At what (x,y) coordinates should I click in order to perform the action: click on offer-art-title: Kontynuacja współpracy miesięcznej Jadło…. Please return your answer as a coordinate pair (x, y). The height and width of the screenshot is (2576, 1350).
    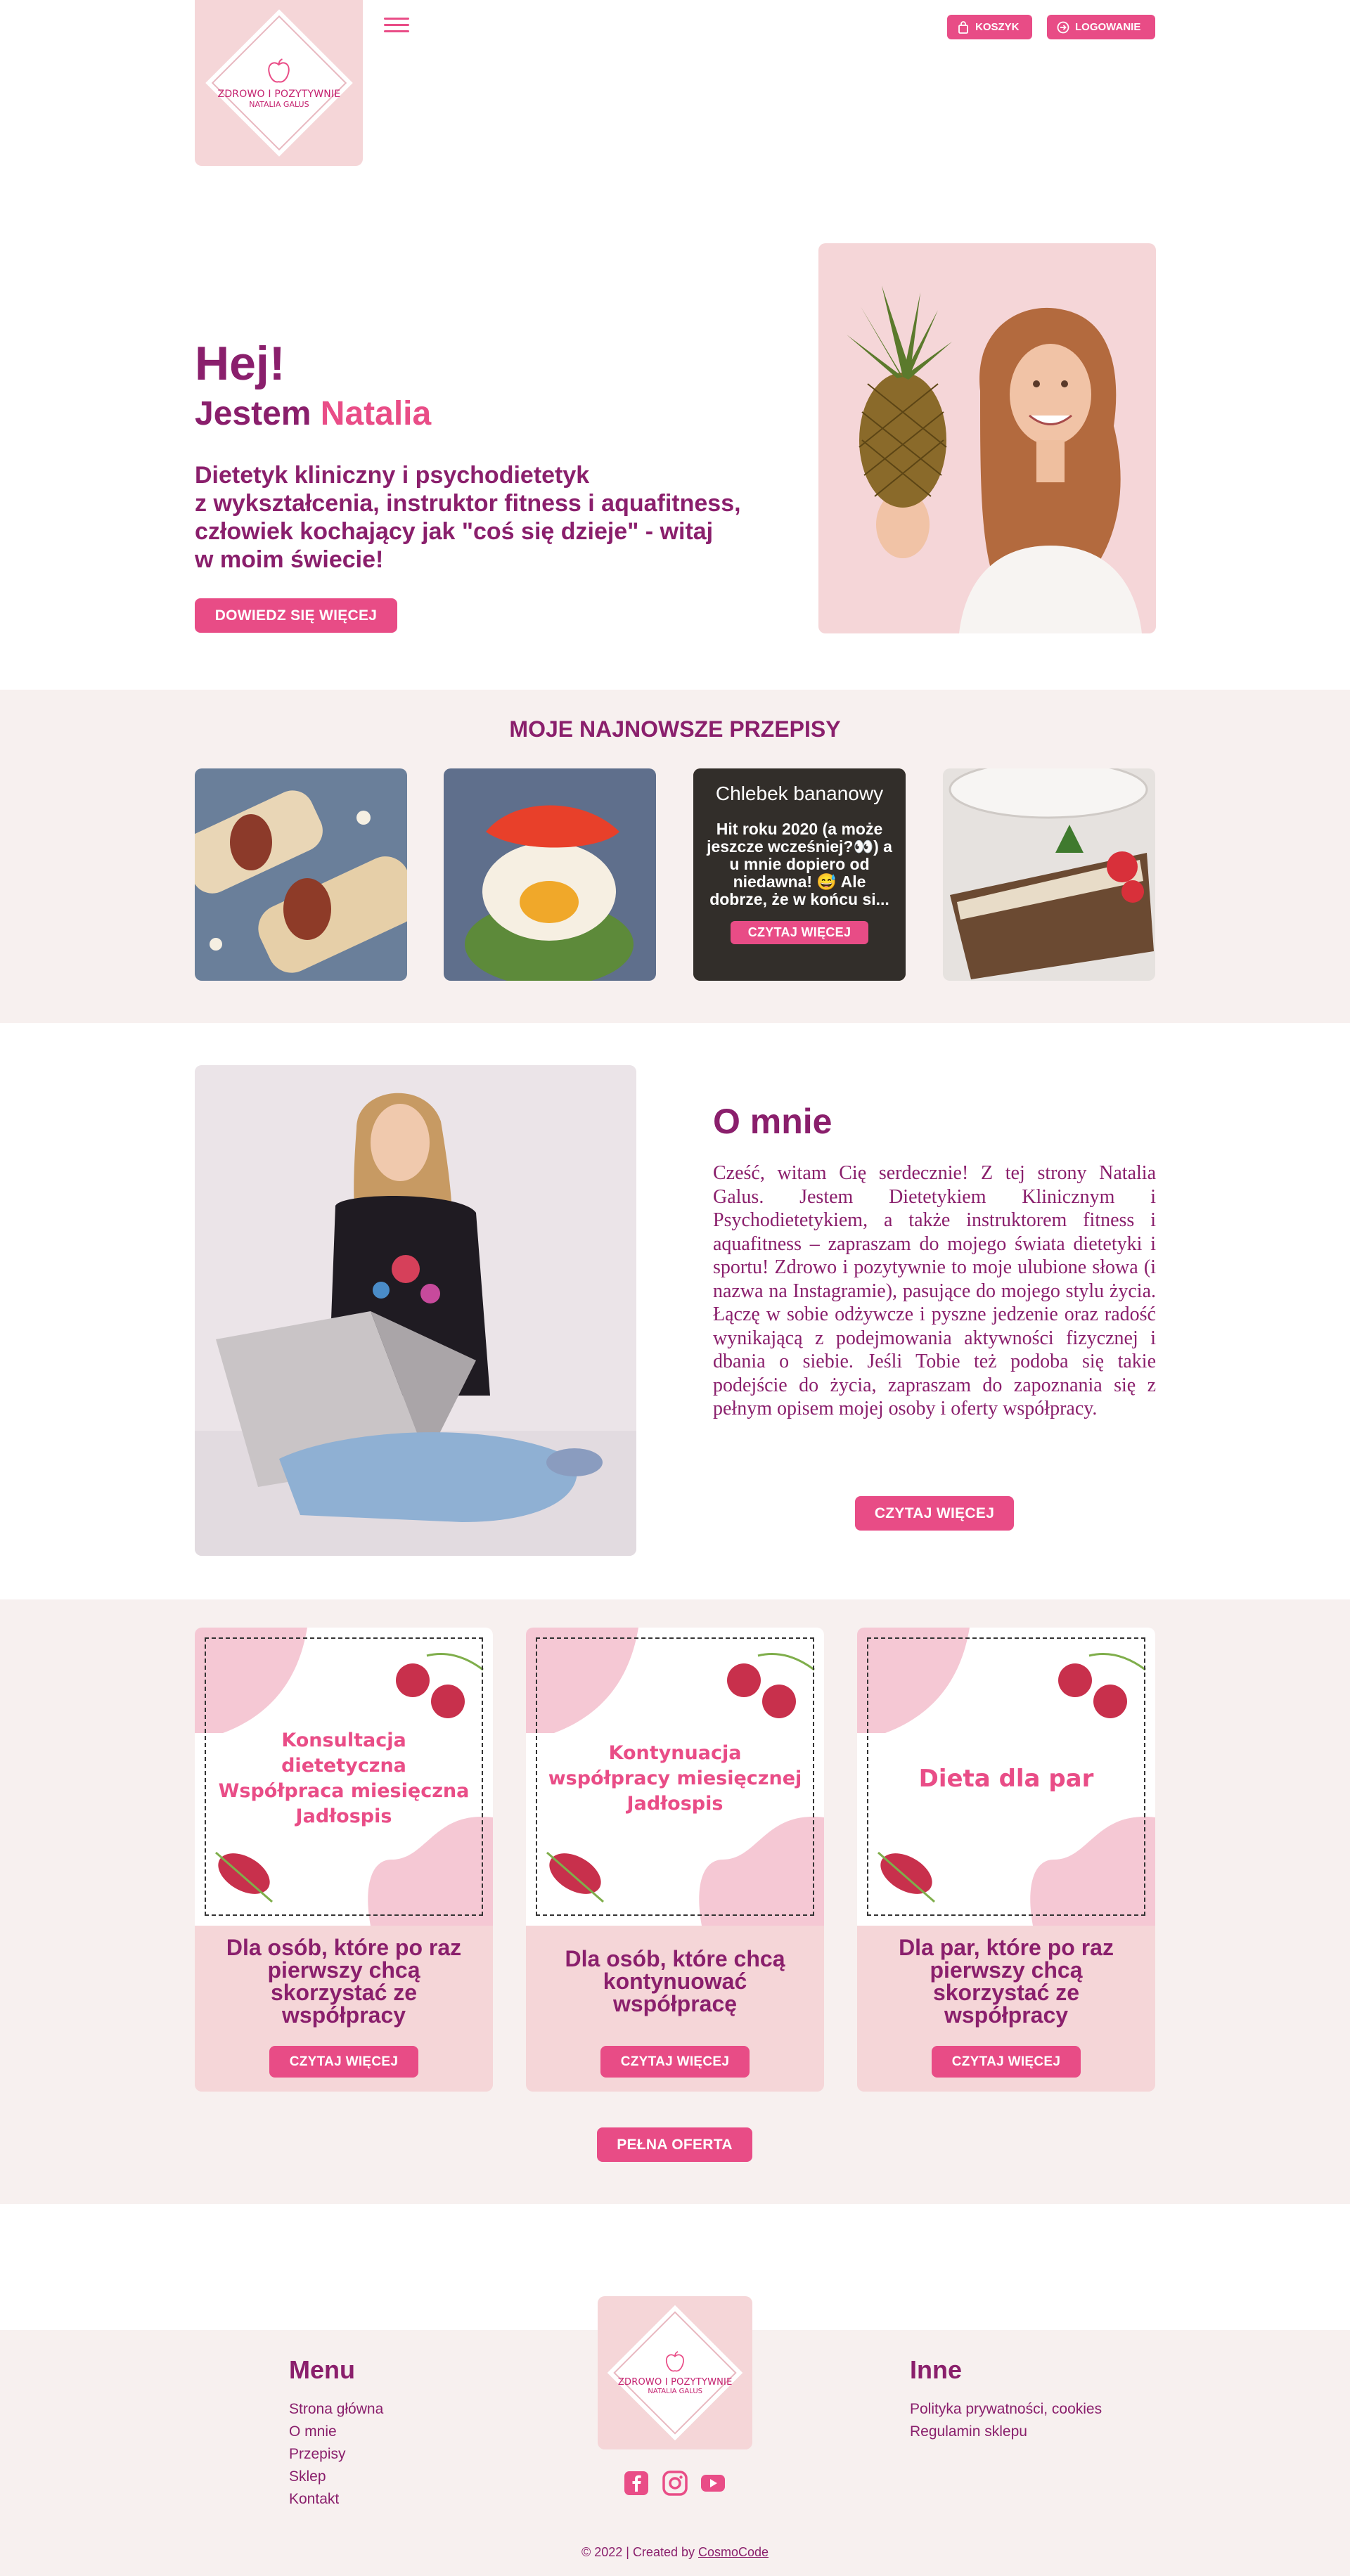
    Looking at the image, I should click on (675, 1778).